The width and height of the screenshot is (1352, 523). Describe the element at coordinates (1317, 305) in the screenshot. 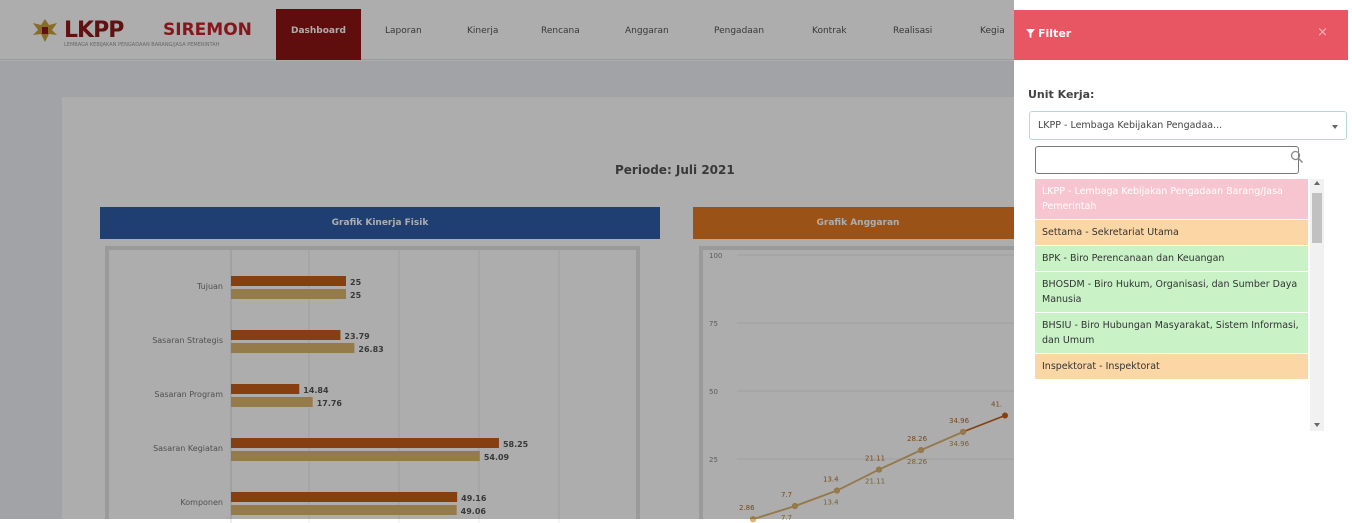

I see `options-scrollbar` at that location.